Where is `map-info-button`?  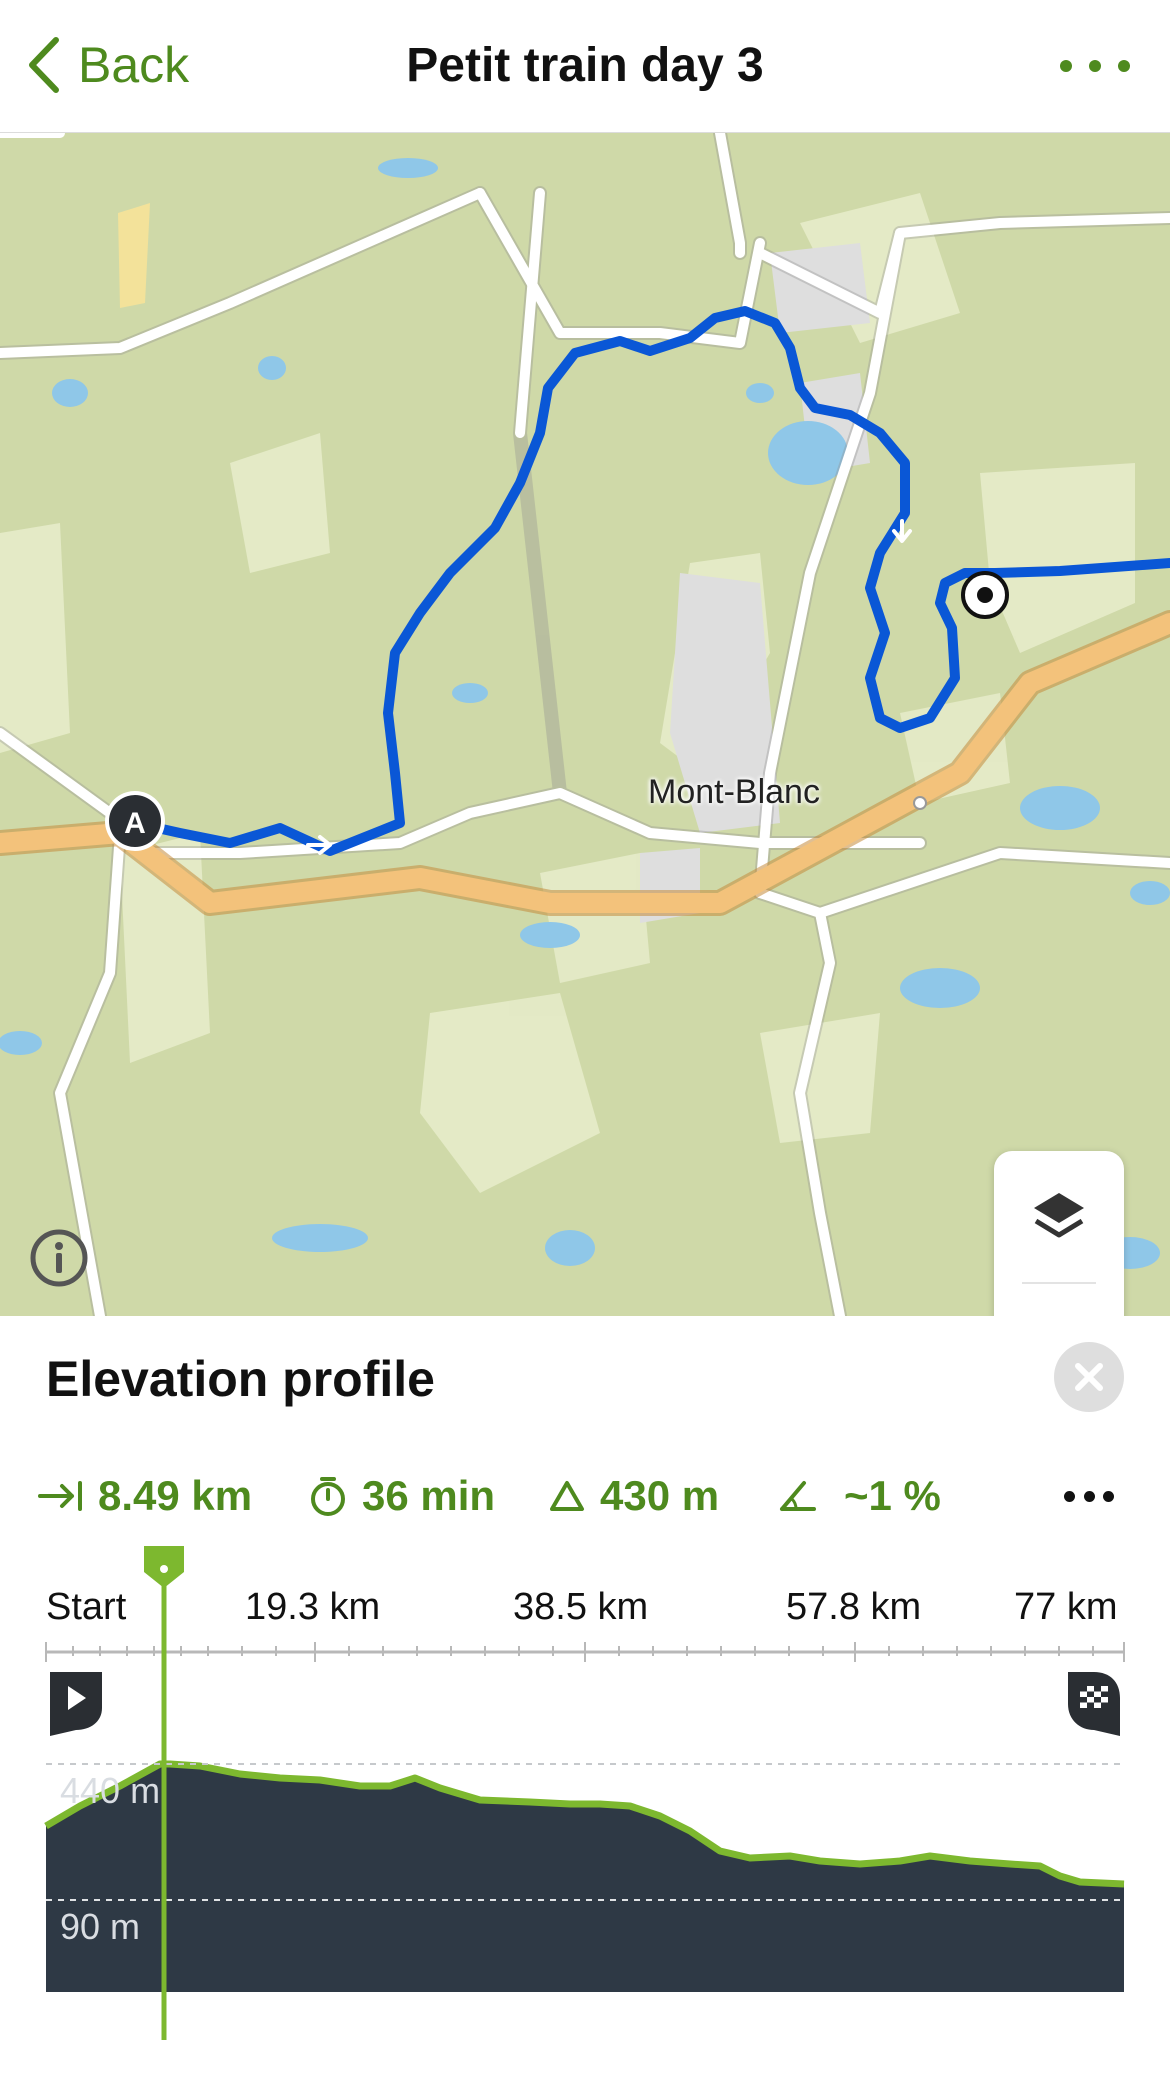
map-info-button is located at coordinates (59, 1258).